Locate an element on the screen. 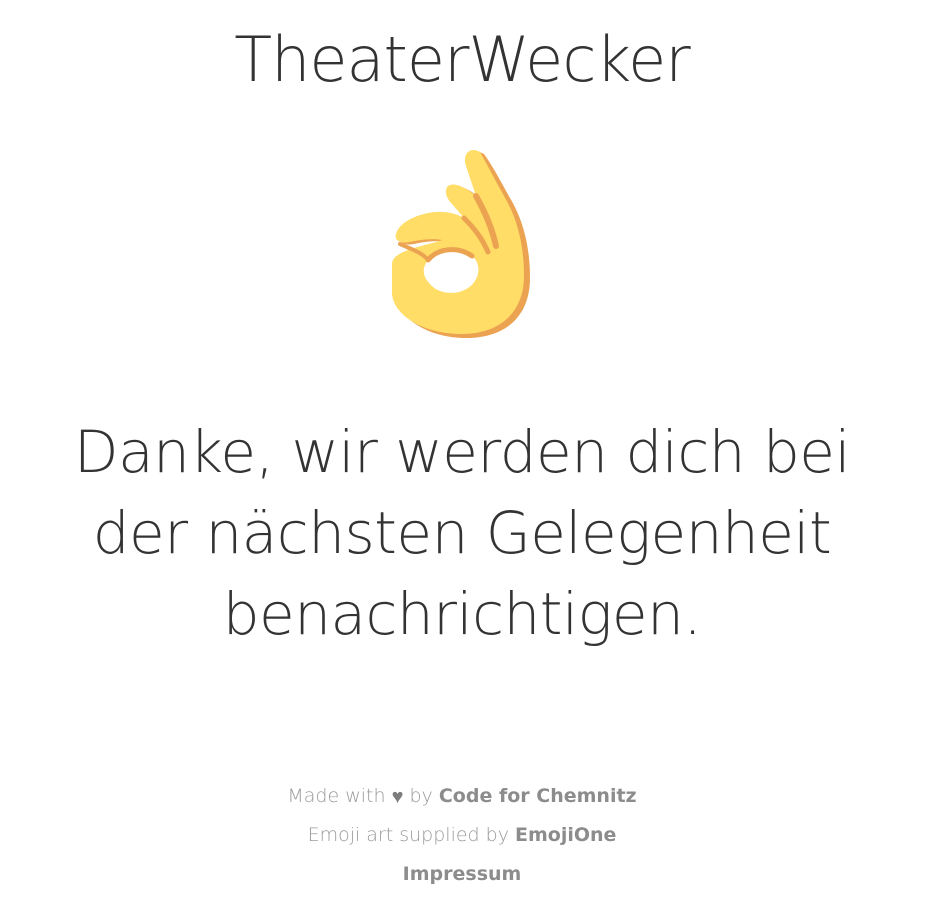  emojione-link: EmojiOne is located at coordinates (565, 835).